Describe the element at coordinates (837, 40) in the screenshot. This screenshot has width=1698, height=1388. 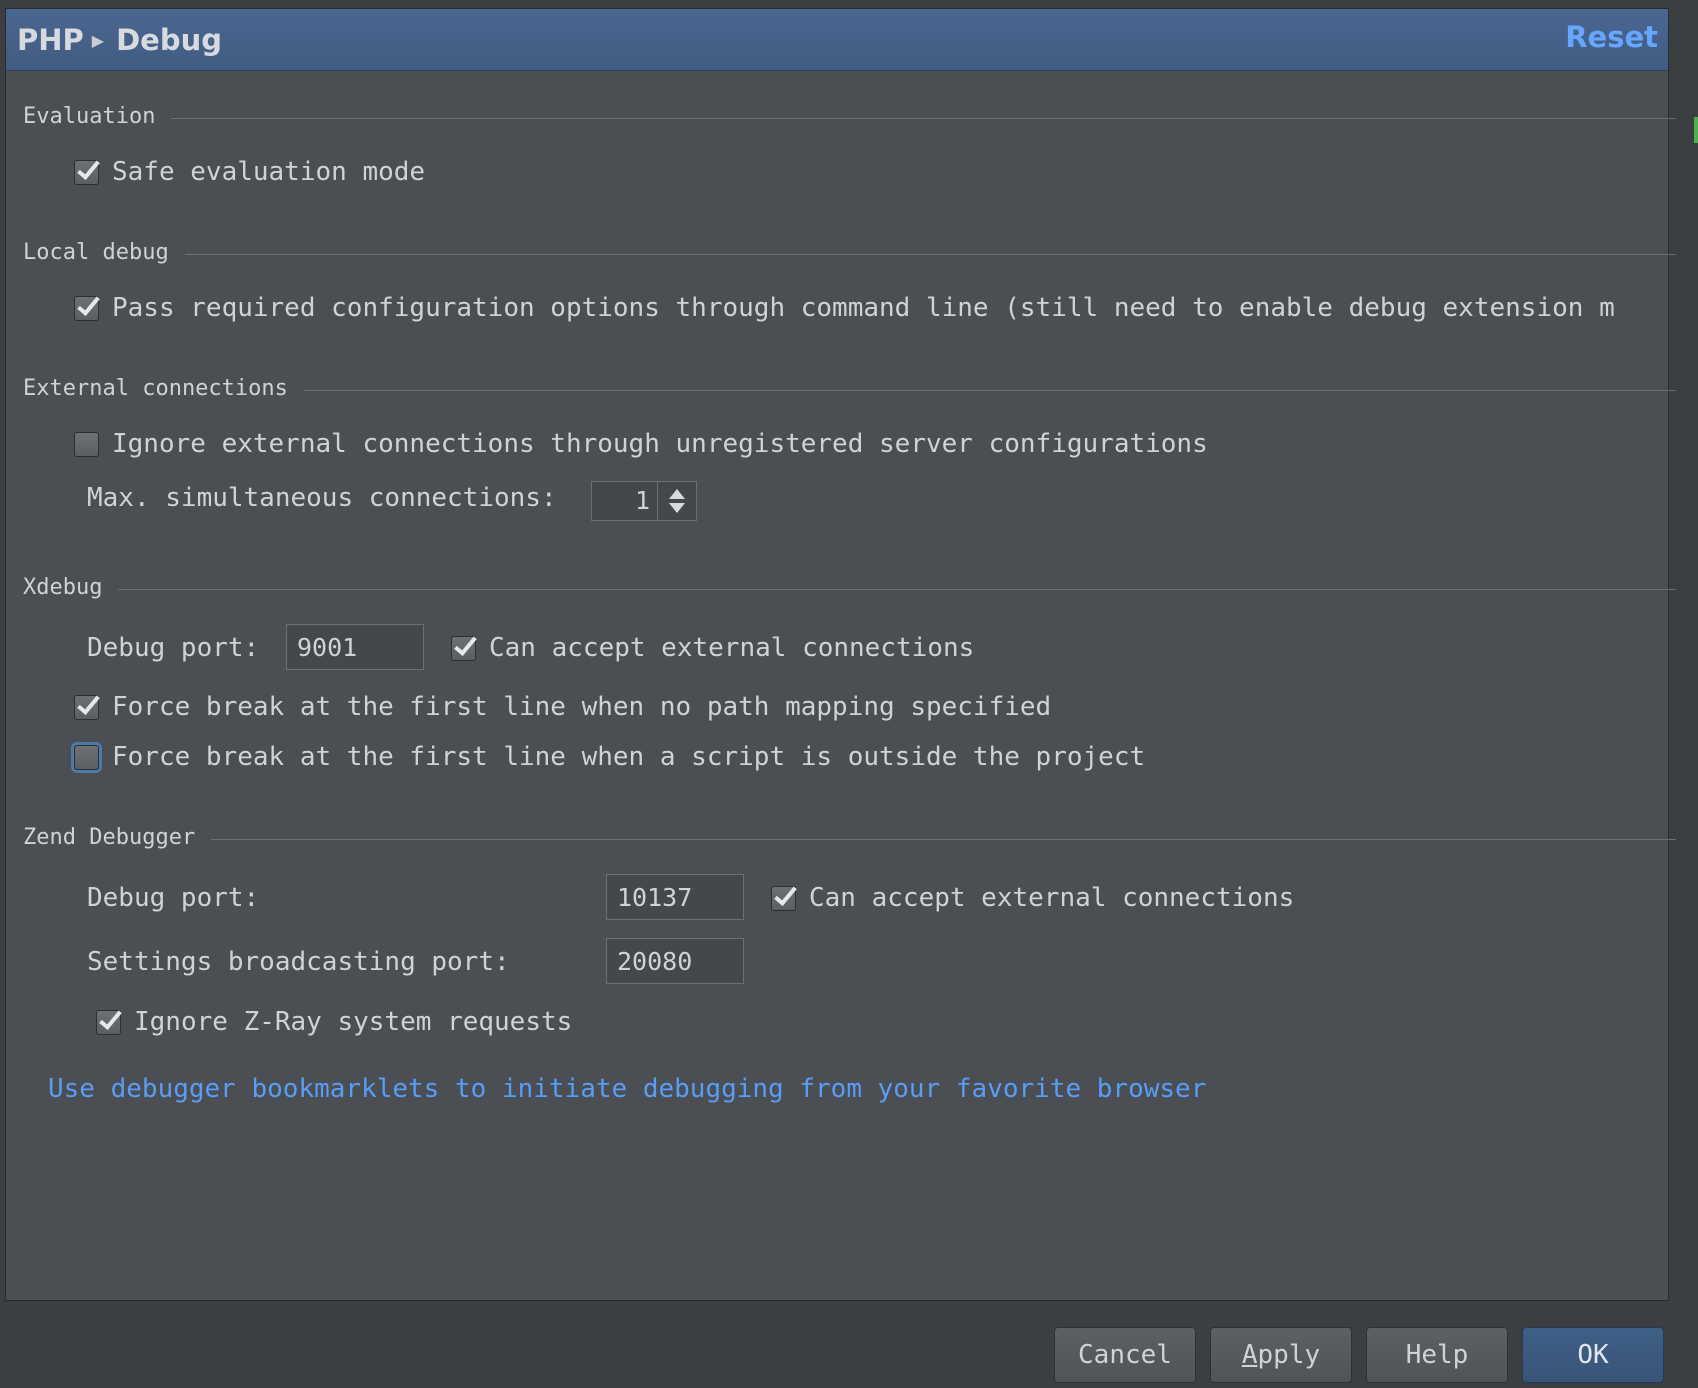
I see `panel-header: PHP ▶ Debug Reset` at that location.